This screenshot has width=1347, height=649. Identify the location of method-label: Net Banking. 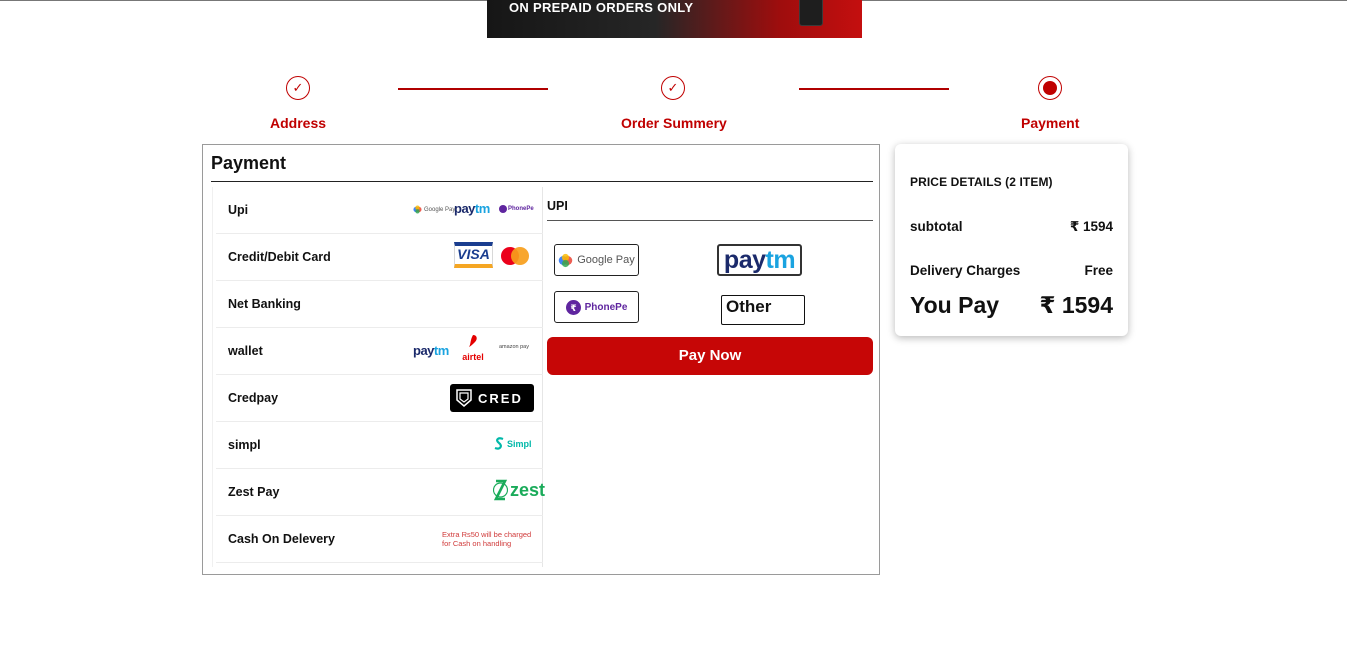
(264, 304).